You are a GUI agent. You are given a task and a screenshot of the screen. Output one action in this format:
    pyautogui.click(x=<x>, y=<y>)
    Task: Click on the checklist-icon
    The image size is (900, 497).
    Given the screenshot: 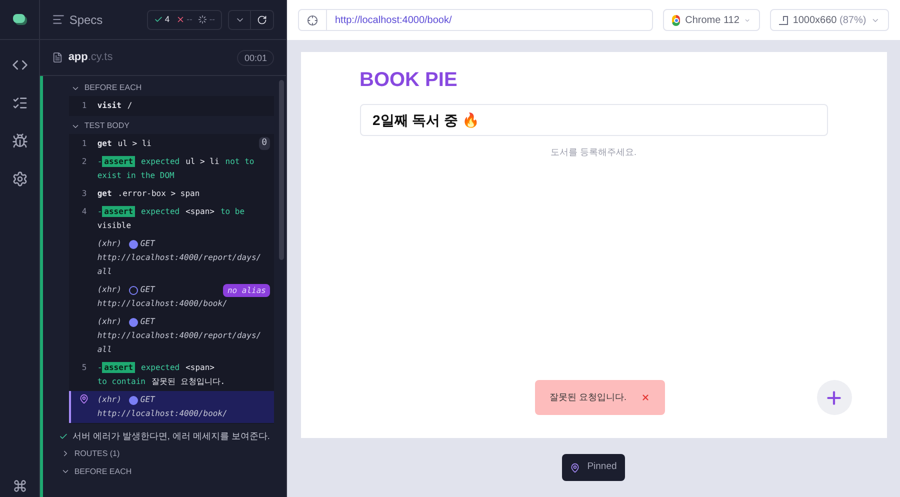 What is the action you would take?
    pyautogui.click(x=20, y=103)
    